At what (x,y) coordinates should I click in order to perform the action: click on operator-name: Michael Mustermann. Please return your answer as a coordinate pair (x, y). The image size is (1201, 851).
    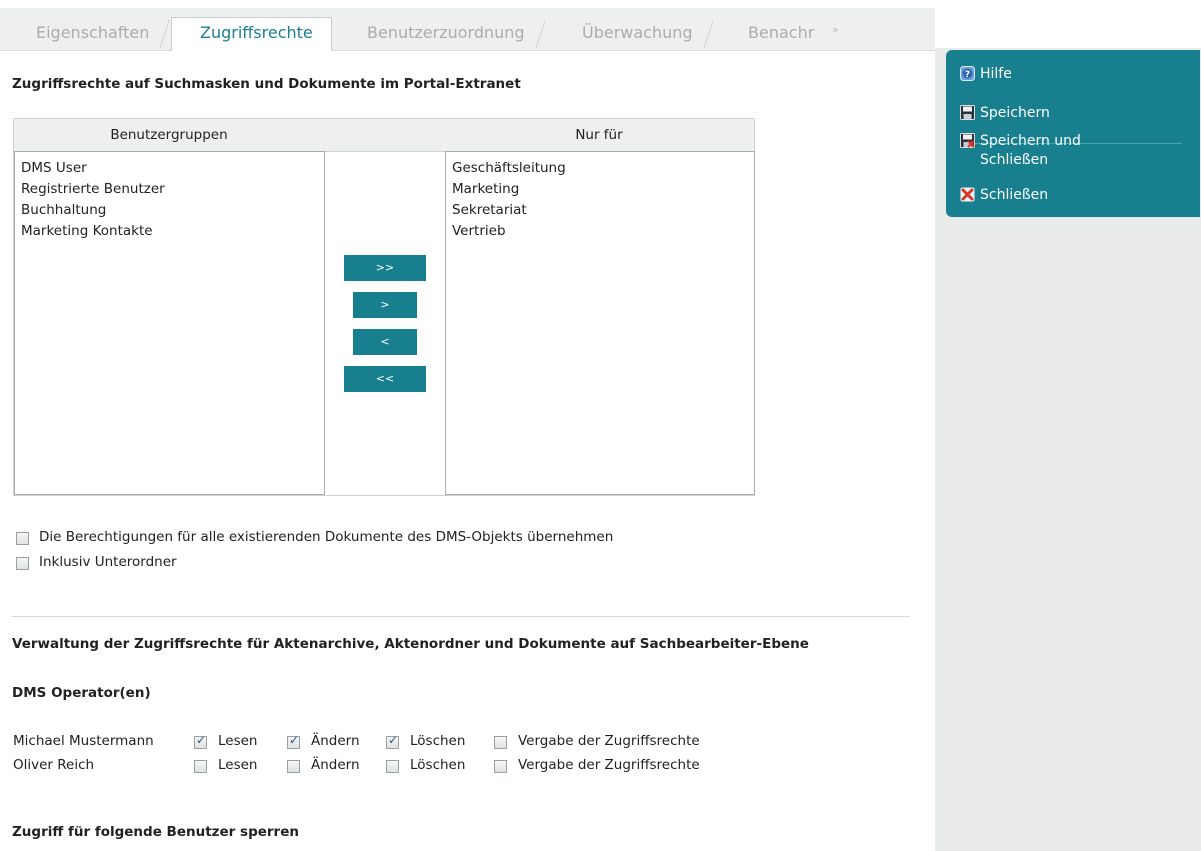
    Looking at the image, I should click on (83, 741).